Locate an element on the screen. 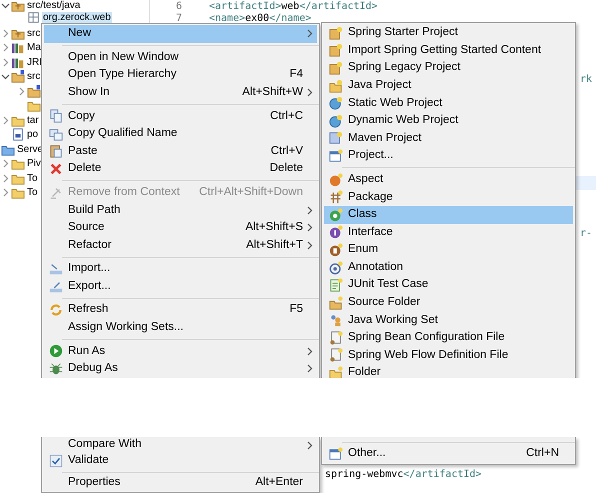 This screenshot has width=596, height=493. aspect-icon is located at coordinates (336, 179).